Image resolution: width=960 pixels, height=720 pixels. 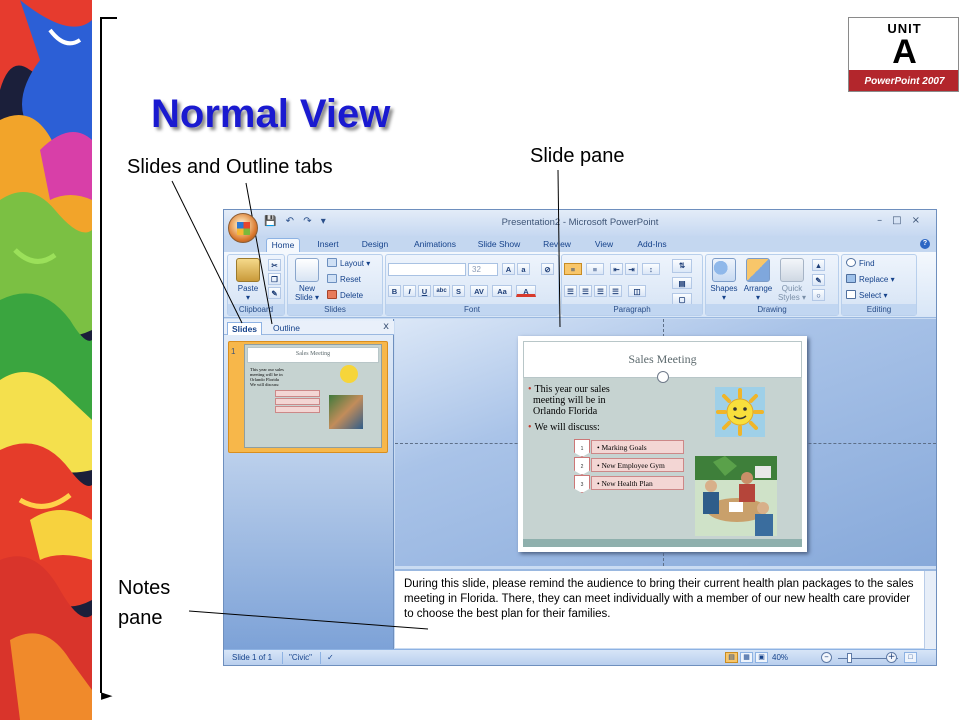 I want to click on bullet2-text: We will discuss:, so click(x=567, y=427).